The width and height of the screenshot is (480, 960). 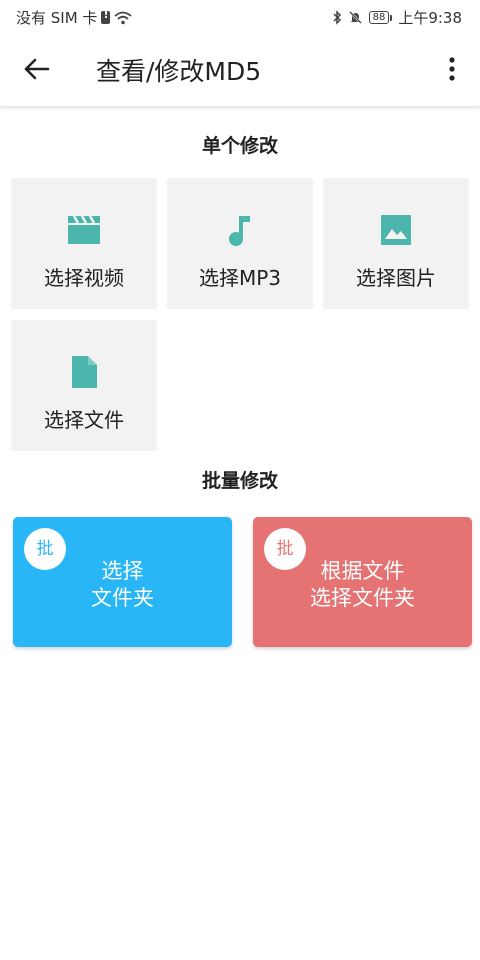 What do you see at coordinates (122, 571) in the screenshot?
I see `select-folder-line1: 选择` at bounding box center [122, 571].